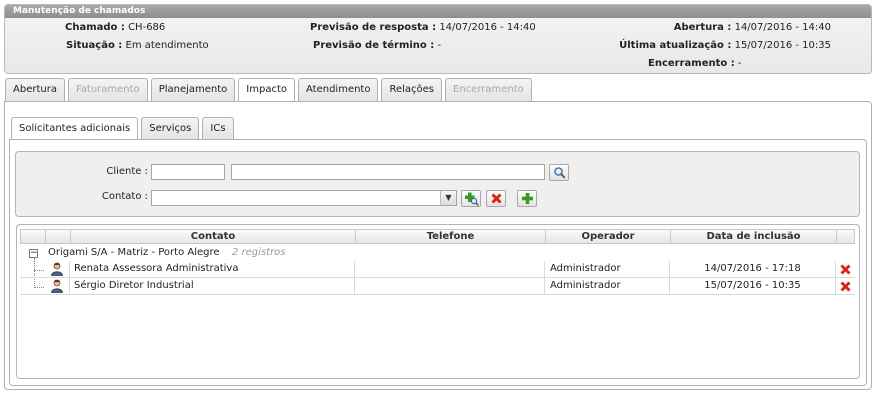  I want to click on cliente-label: Cliente :, so click(127, 171).